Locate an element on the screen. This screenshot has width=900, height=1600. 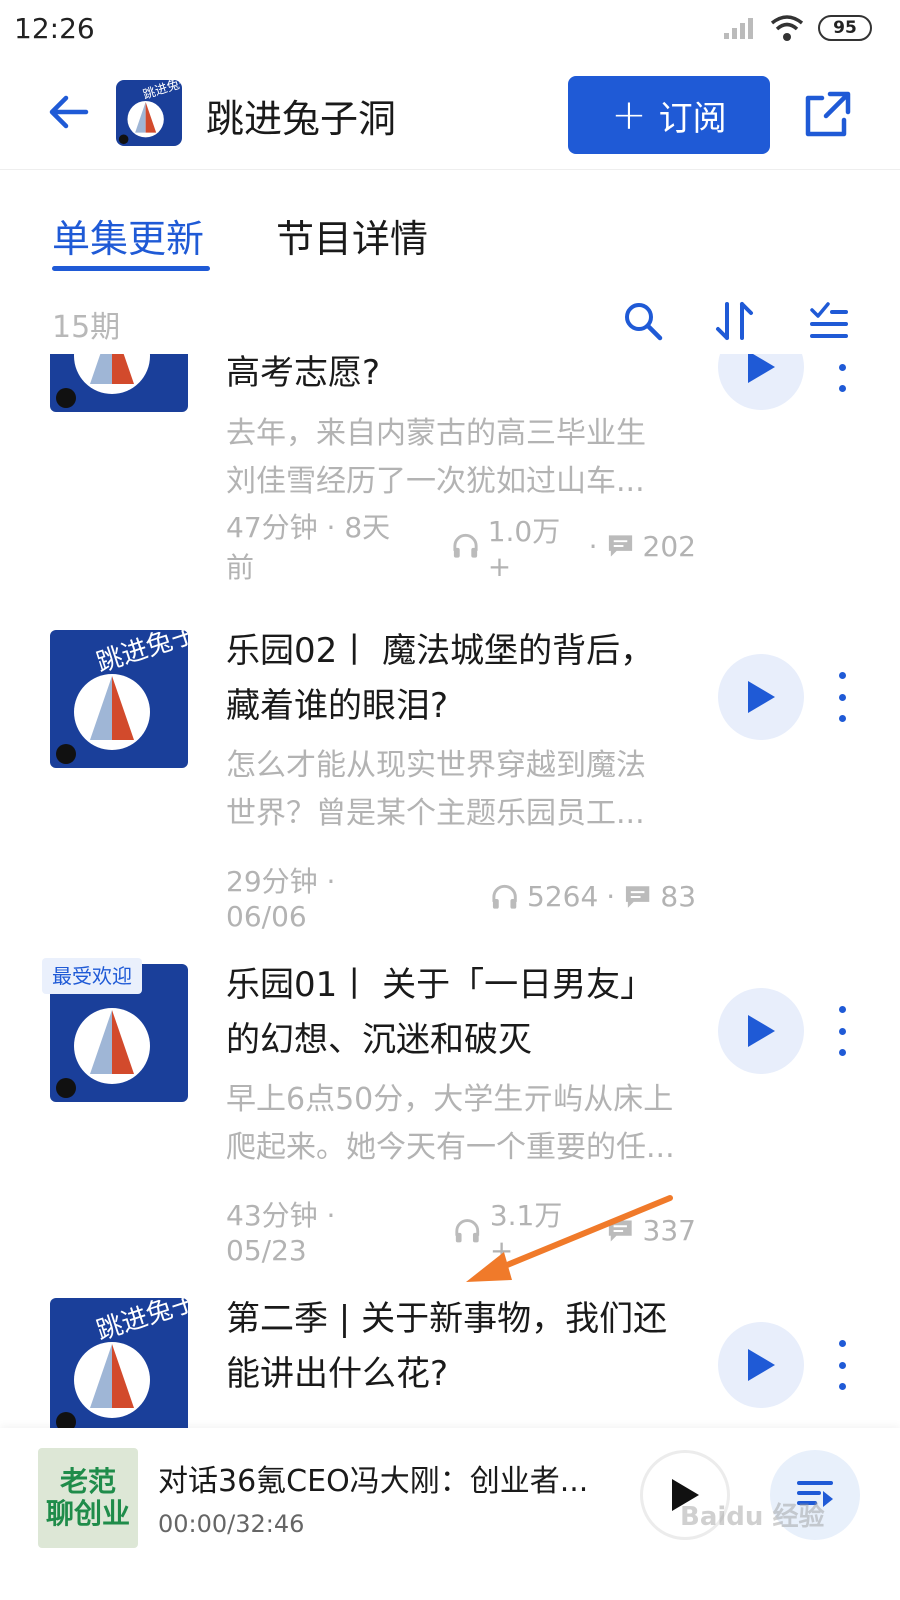
episode-title-line: 第二季 | 关于新事物，我们还 is located at coordinates (447, 1319).